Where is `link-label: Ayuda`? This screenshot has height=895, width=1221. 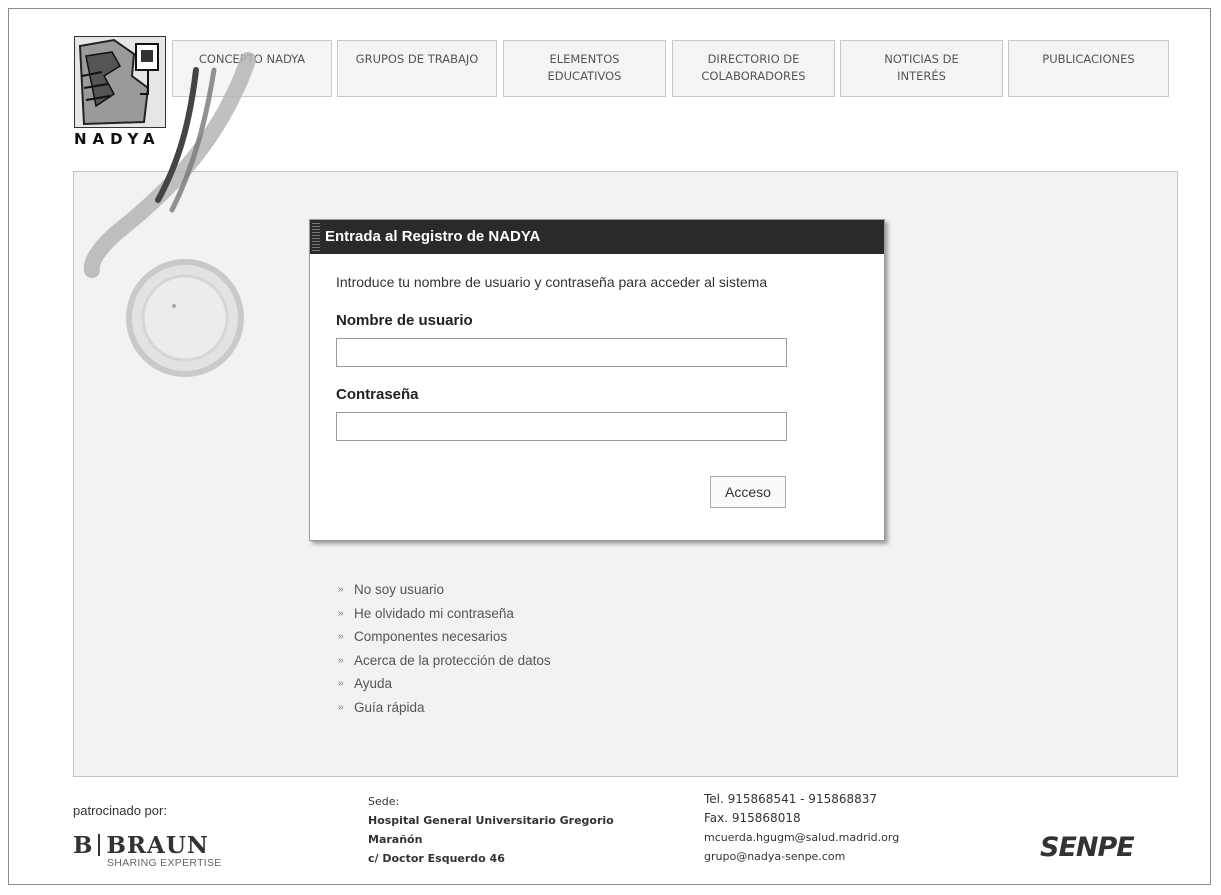
link-label: Ayuda is located at coordinates (373, 684).